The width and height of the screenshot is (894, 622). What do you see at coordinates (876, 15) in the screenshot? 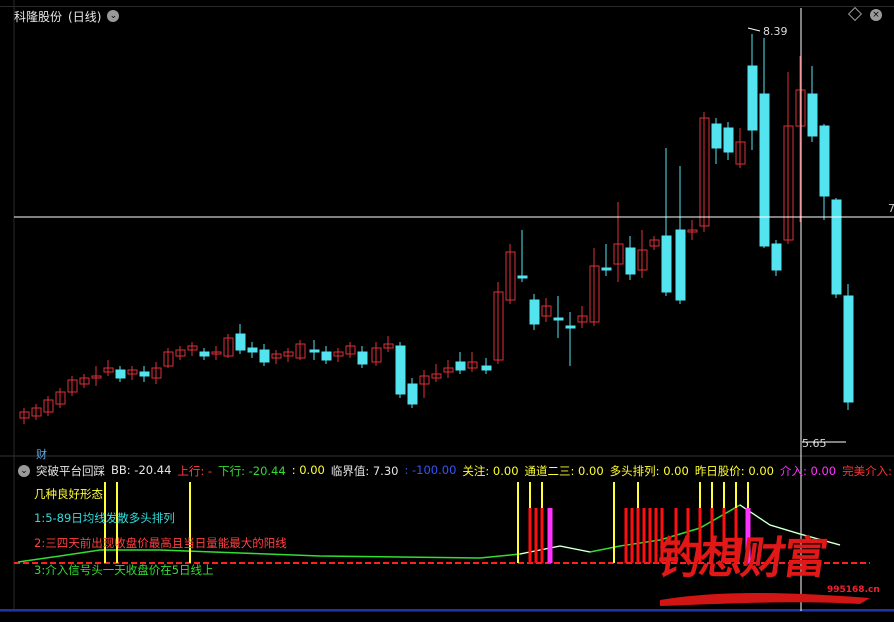
I see `close-icon: ×` at bounding box center [876, 15].